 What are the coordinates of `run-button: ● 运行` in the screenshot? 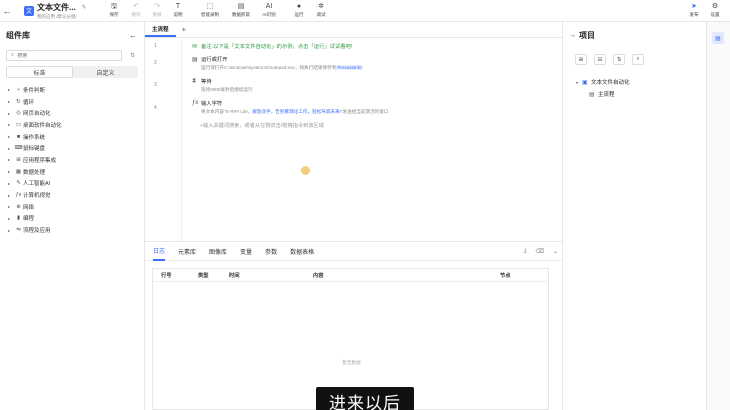 It's located at (299, 10).